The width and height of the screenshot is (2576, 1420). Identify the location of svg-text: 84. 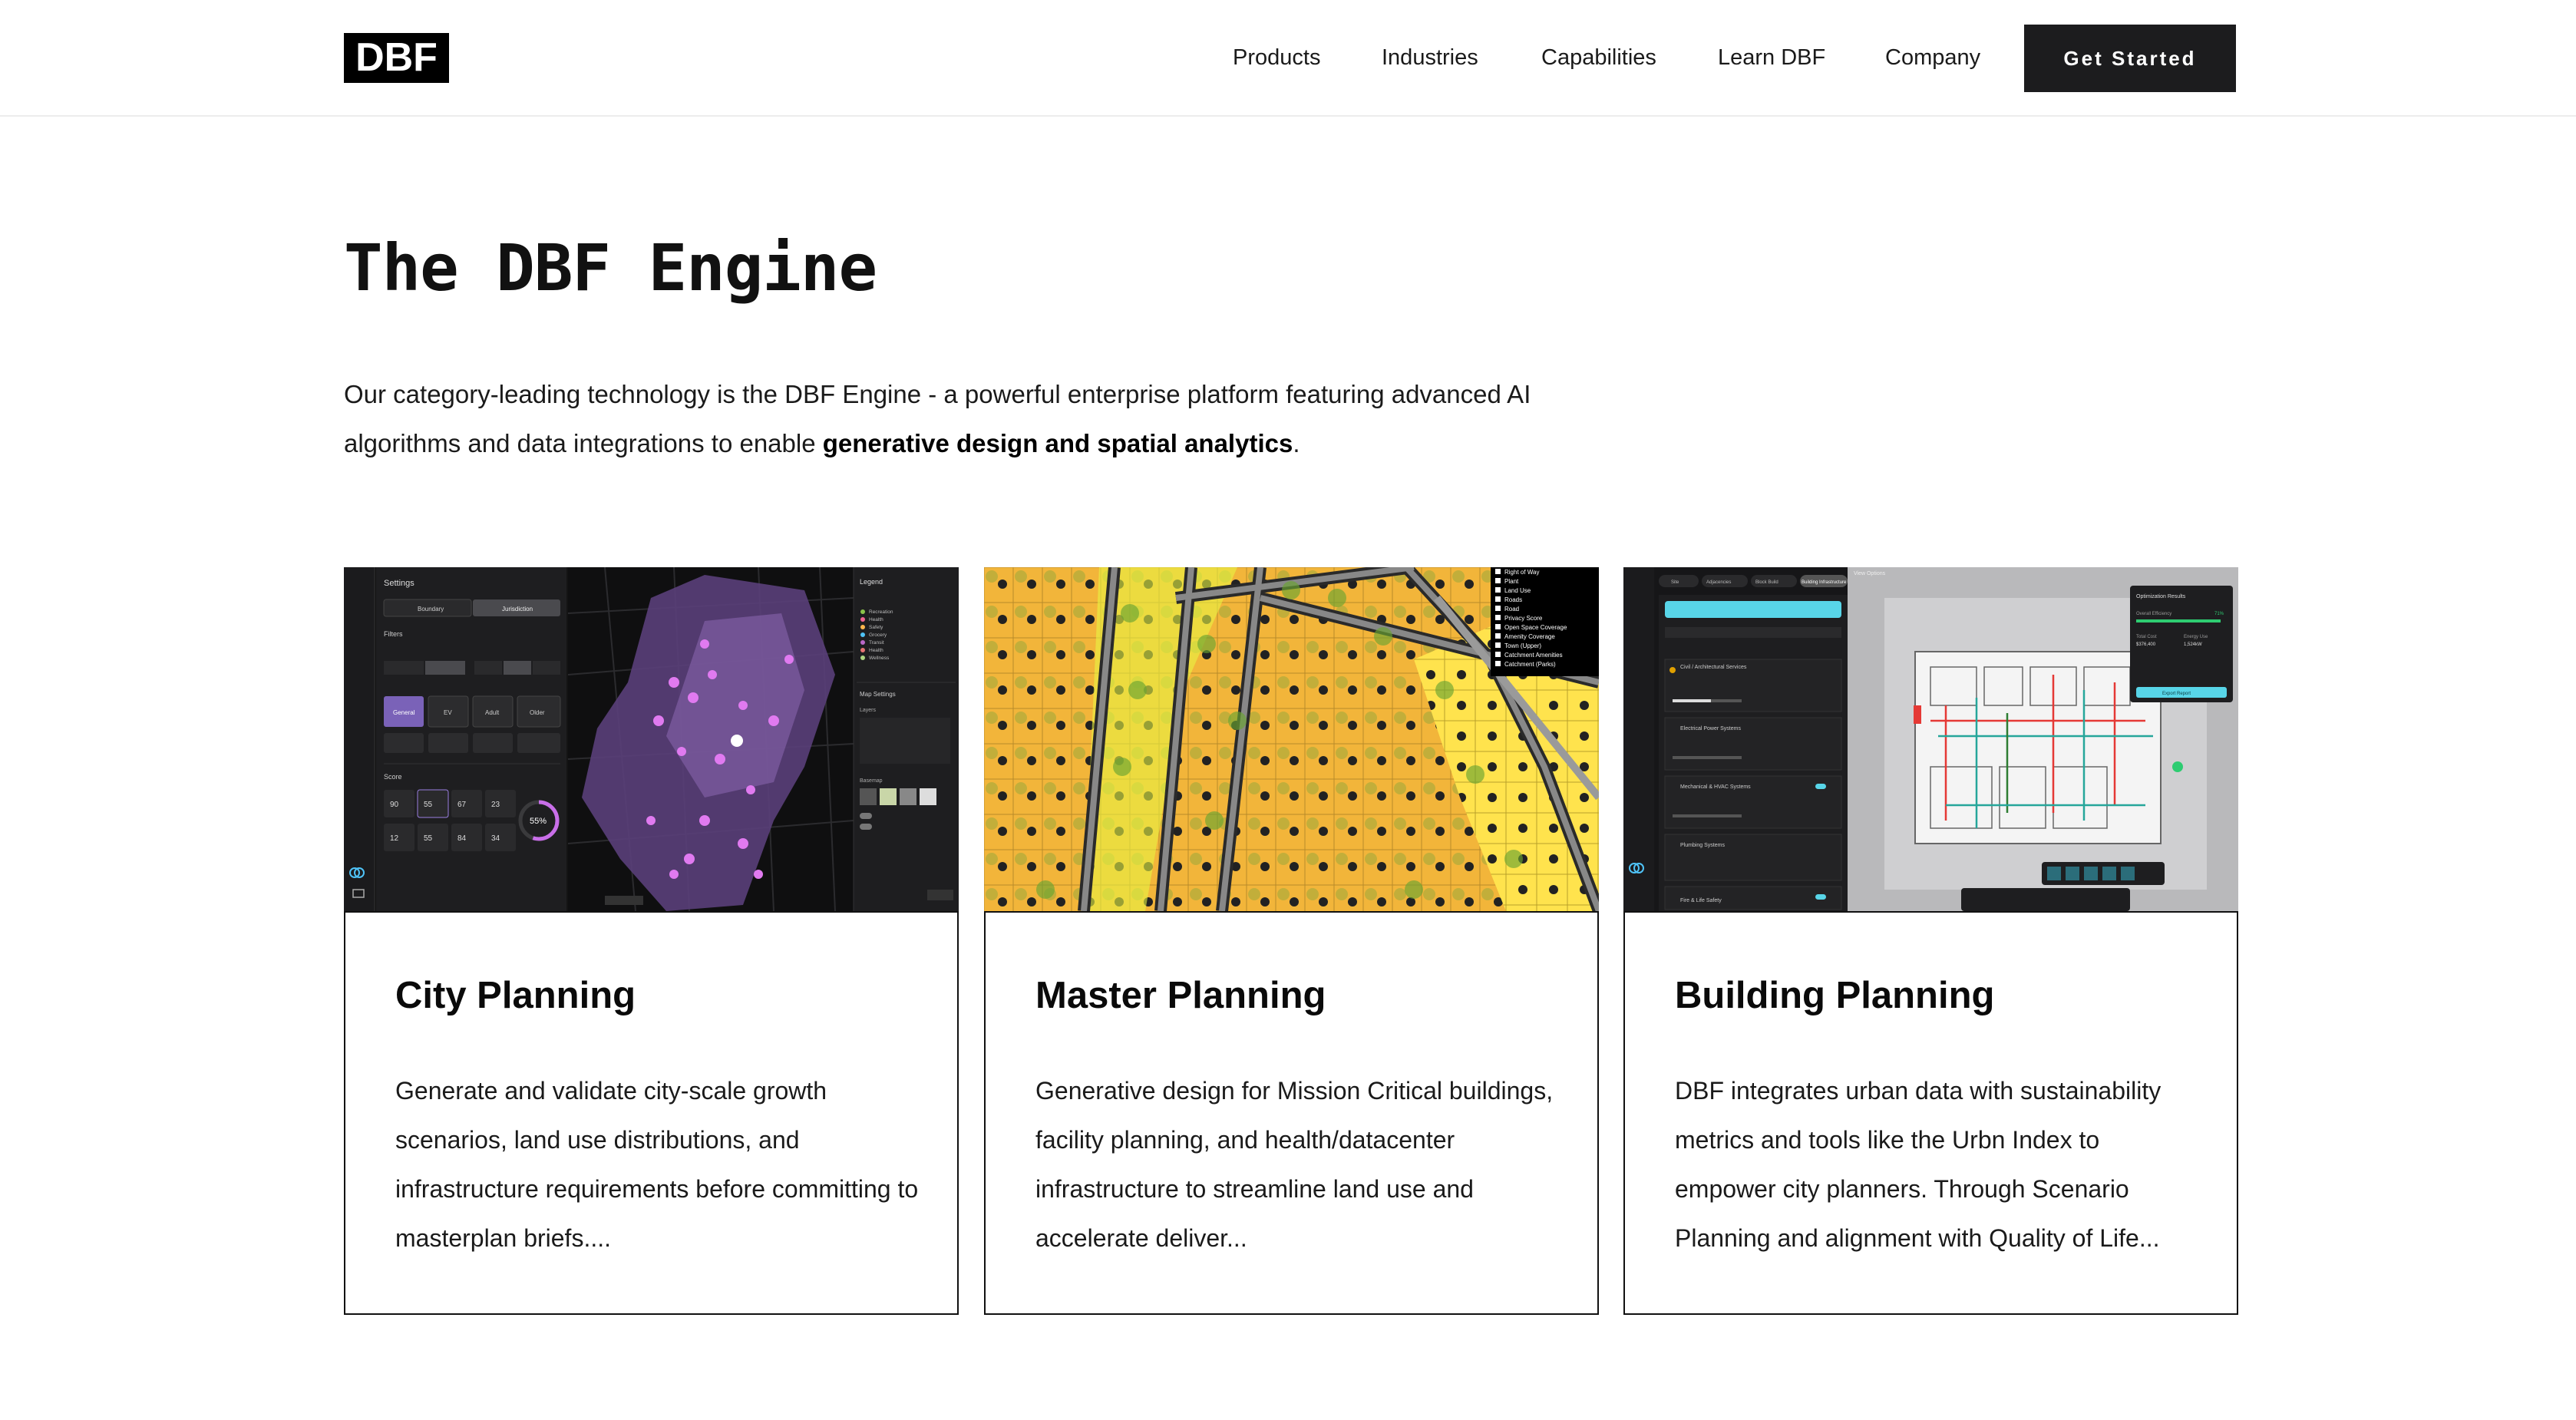
(462, 839).